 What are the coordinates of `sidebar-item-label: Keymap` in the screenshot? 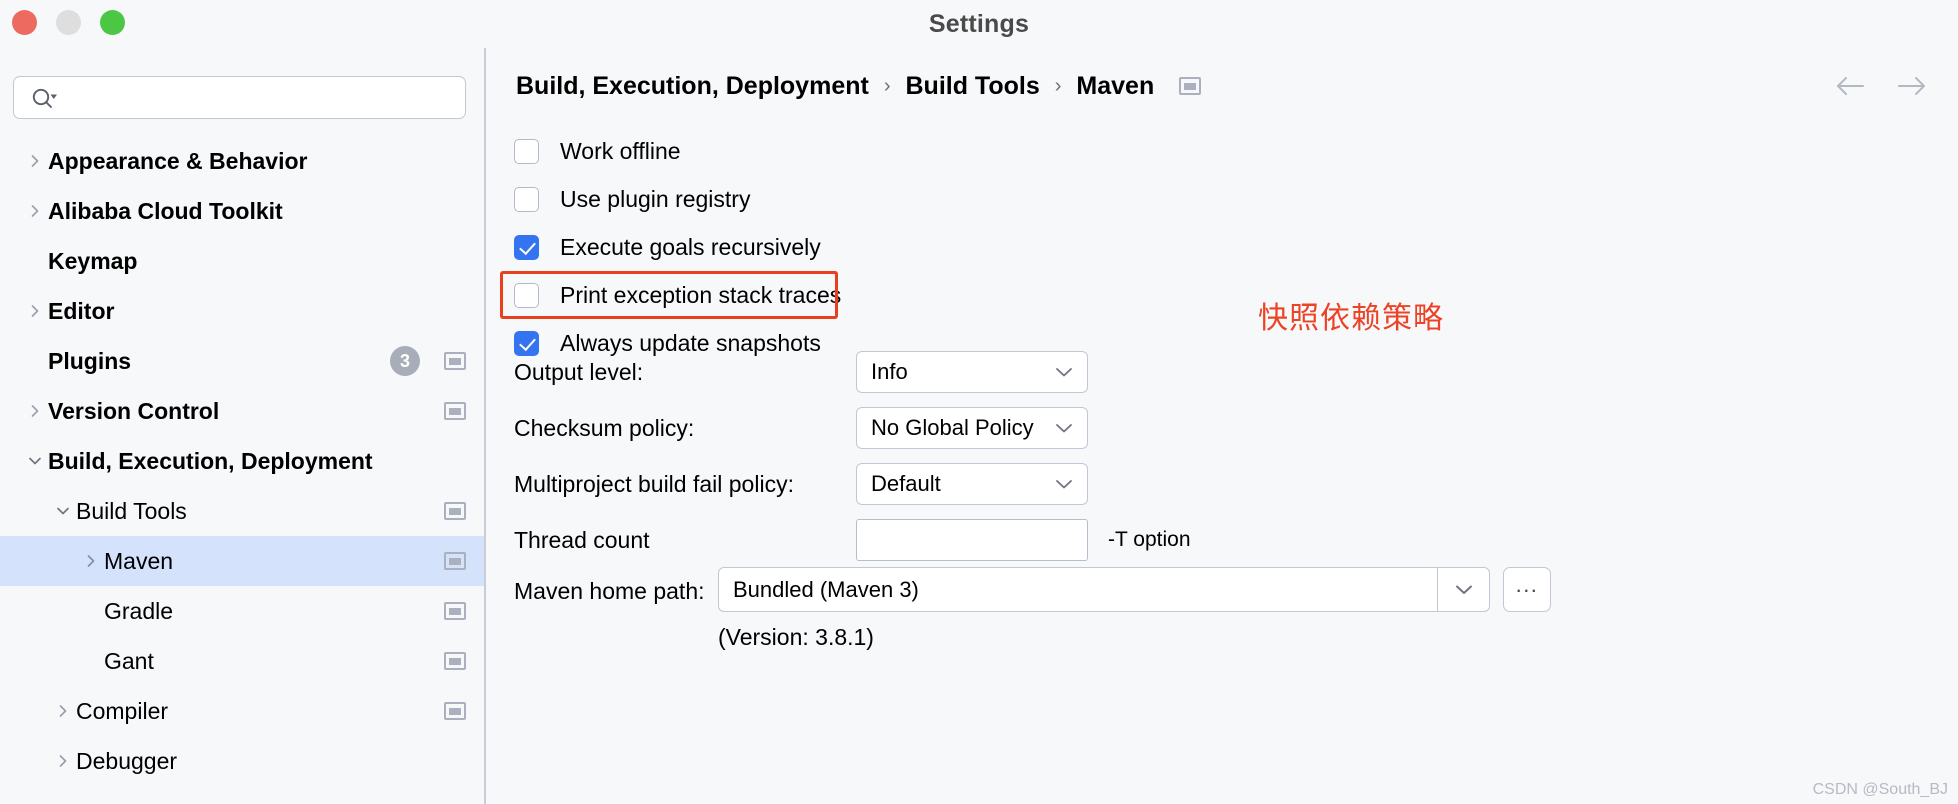 It's located at (93, 260).